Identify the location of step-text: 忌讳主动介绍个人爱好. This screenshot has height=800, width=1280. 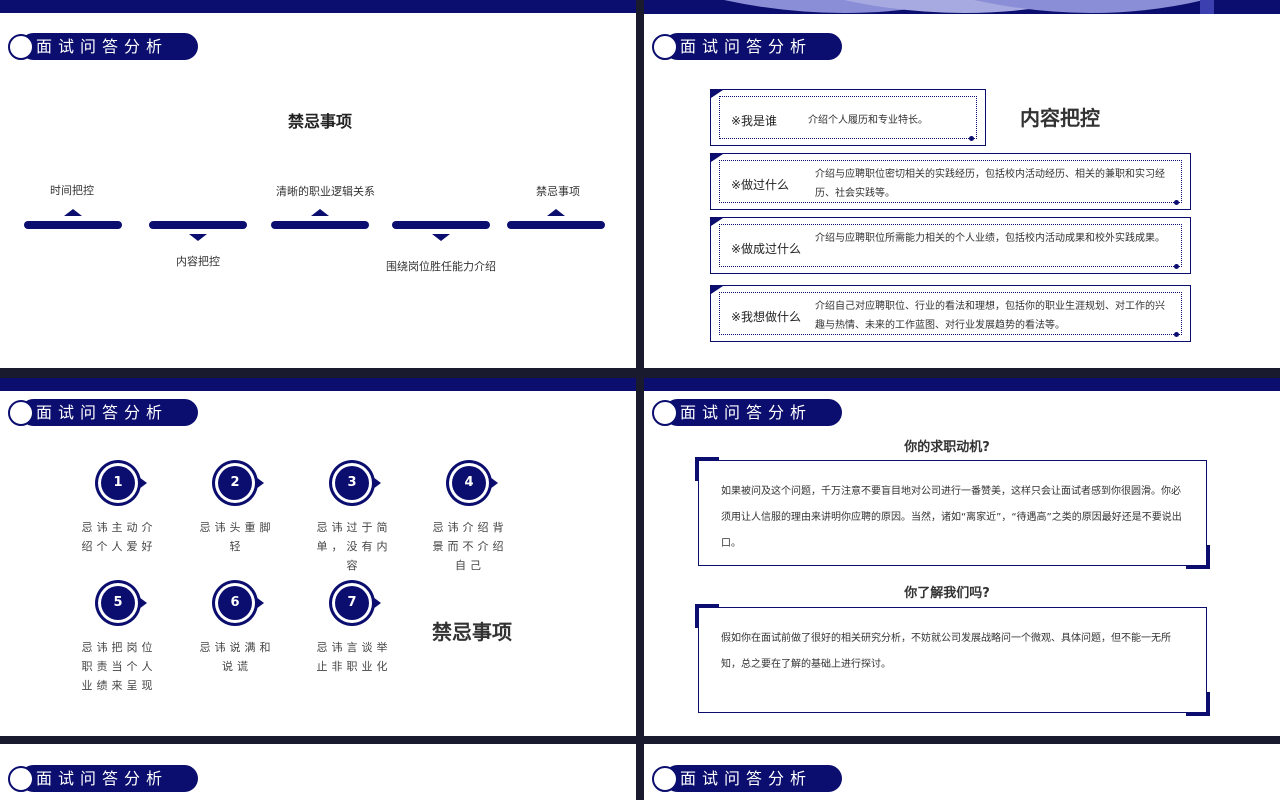
(119, 537).